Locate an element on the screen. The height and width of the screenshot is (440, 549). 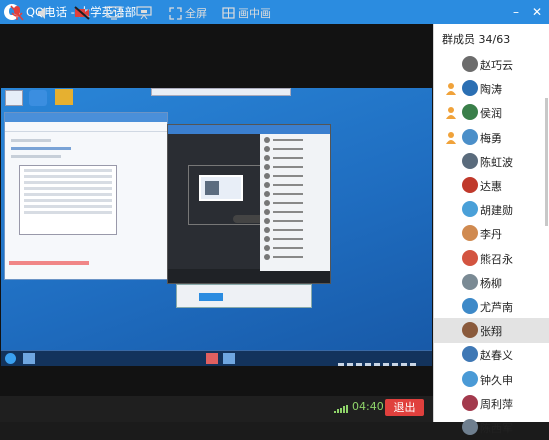
member-name: 达惠 is located at coordinates (491, 186).